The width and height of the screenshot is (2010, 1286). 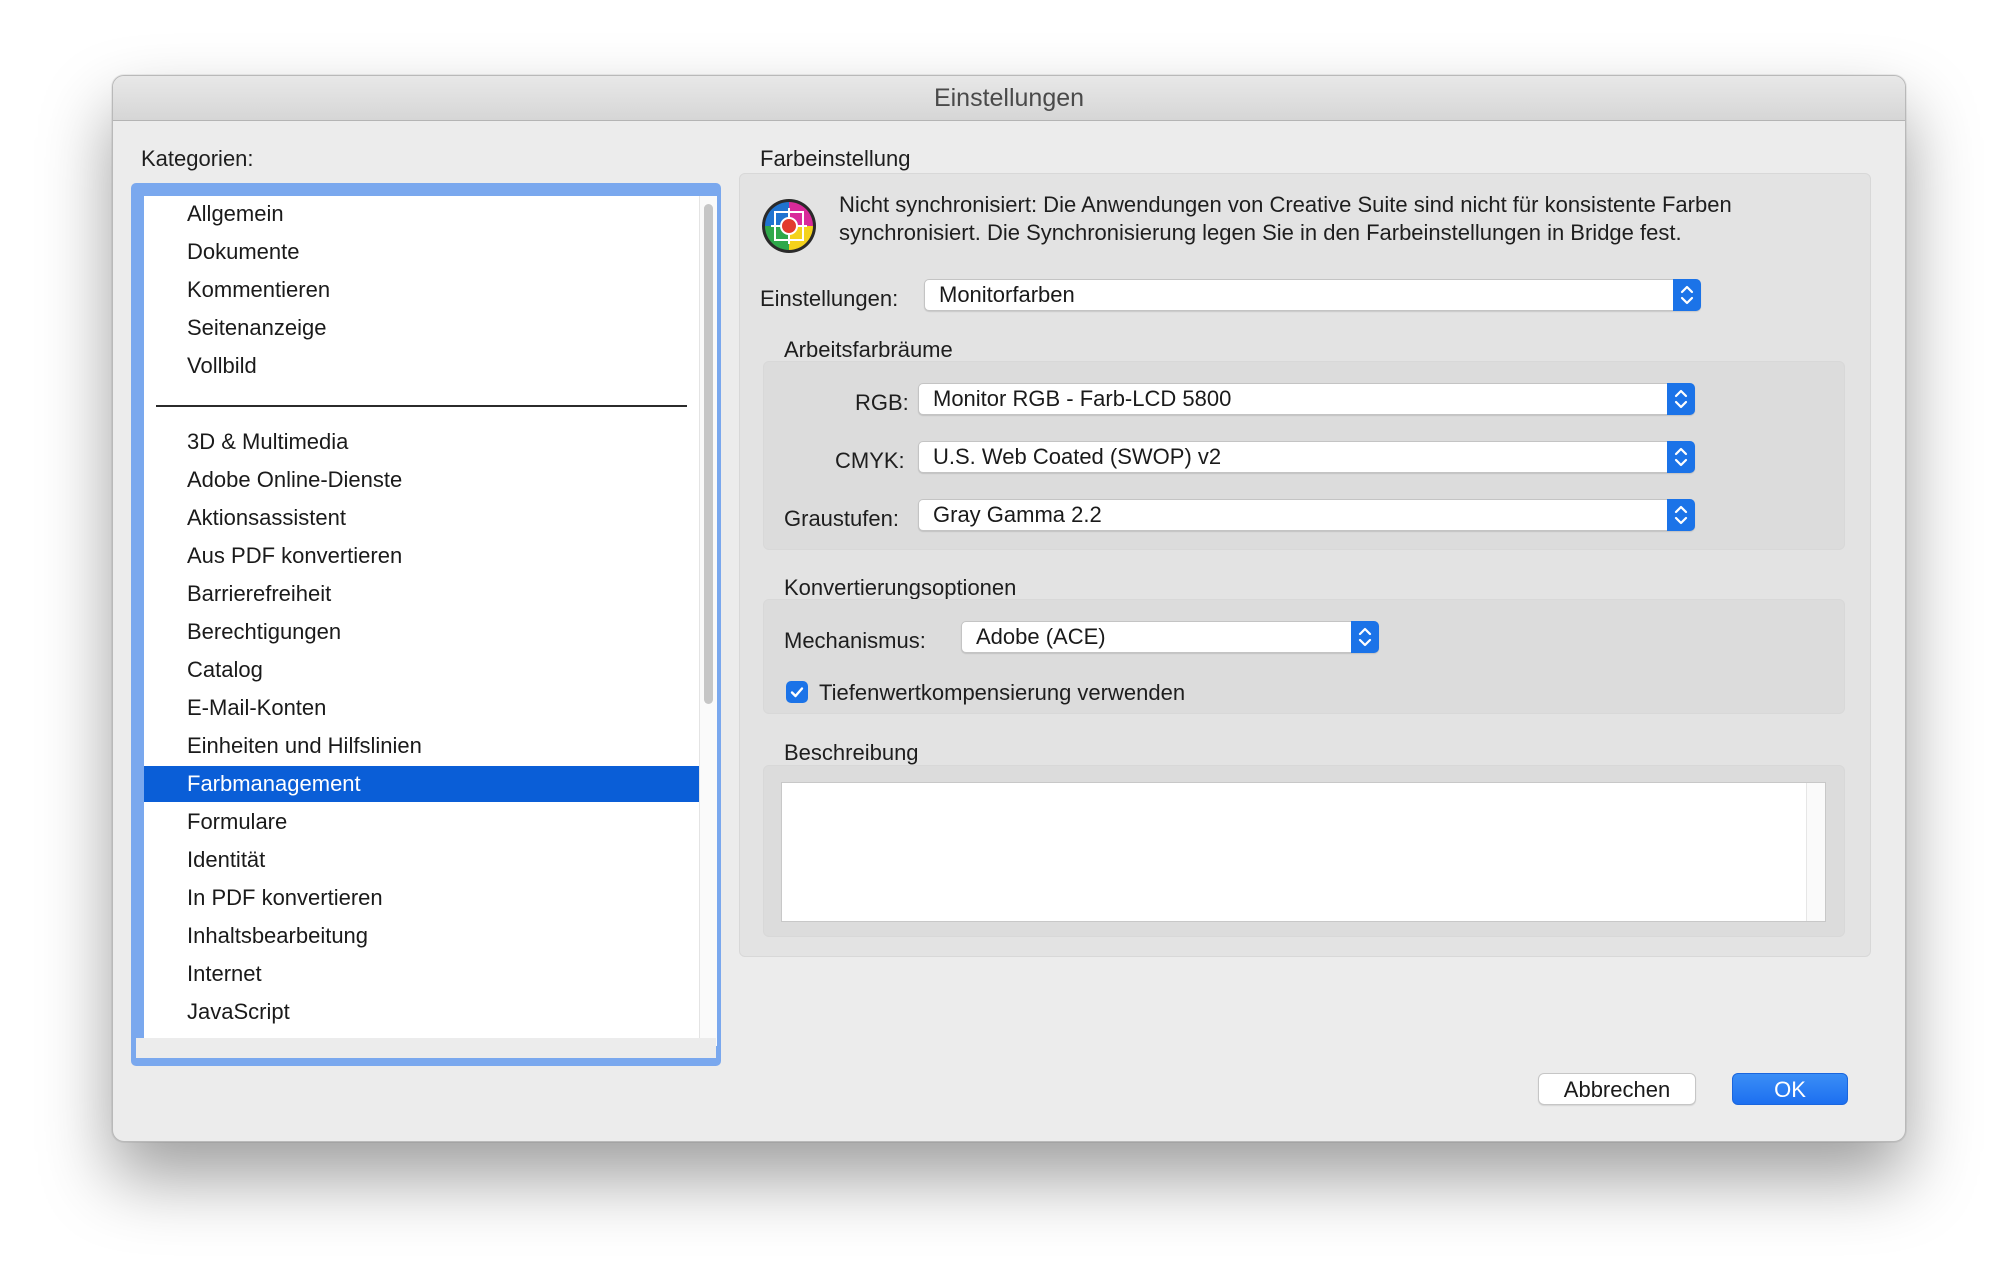 I want to click on bpc-label: Tiefenwertkompensierung verwenden, so click(x=1002, y=693).